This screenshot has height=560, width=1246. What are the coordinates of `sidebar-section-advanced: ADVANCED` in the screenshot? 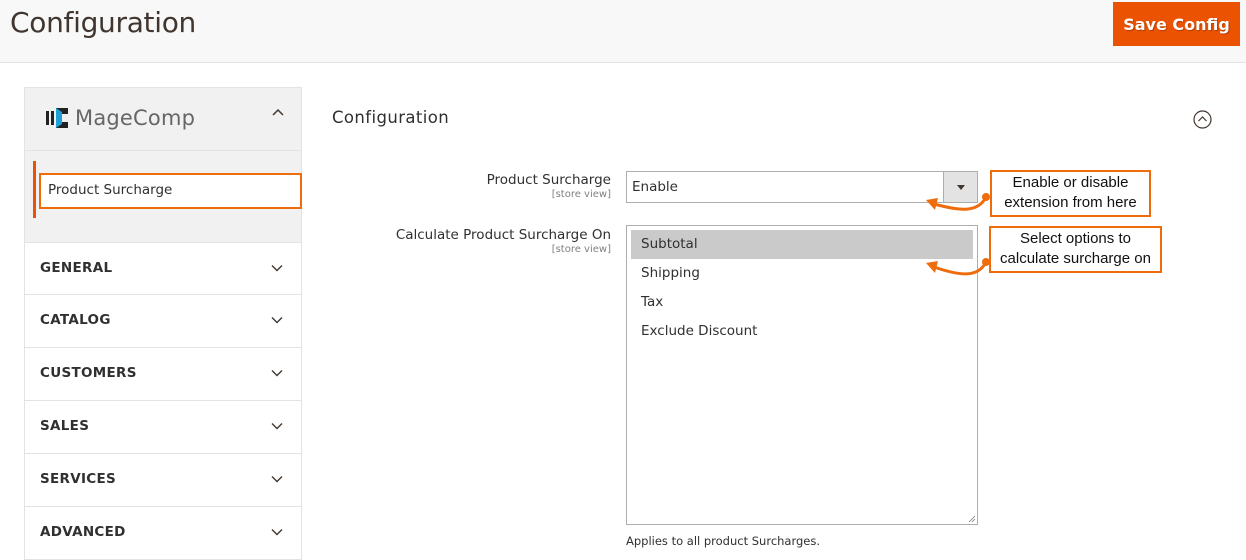 It's located at (163, 533).